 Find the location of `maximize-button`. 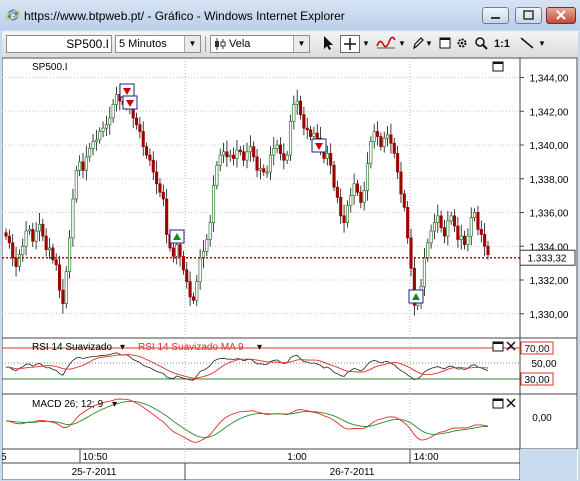

maximize-button is located at coordinates (528, 15).